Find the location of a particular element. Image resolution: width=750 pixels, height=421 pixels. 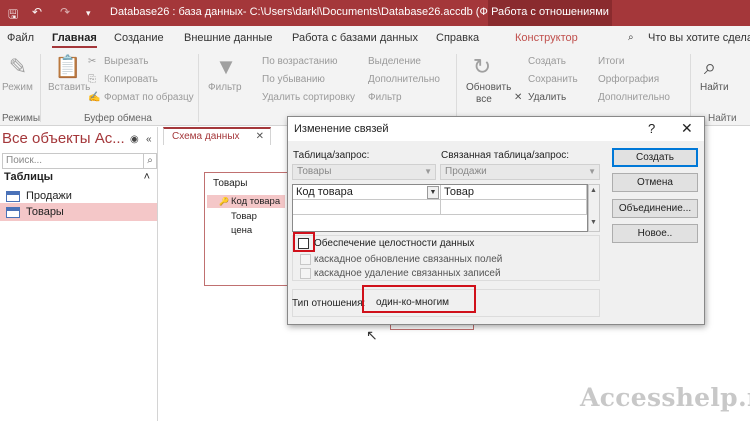

nav-section-tables: Таблицы ˄ is located at coordinates (79, 179).